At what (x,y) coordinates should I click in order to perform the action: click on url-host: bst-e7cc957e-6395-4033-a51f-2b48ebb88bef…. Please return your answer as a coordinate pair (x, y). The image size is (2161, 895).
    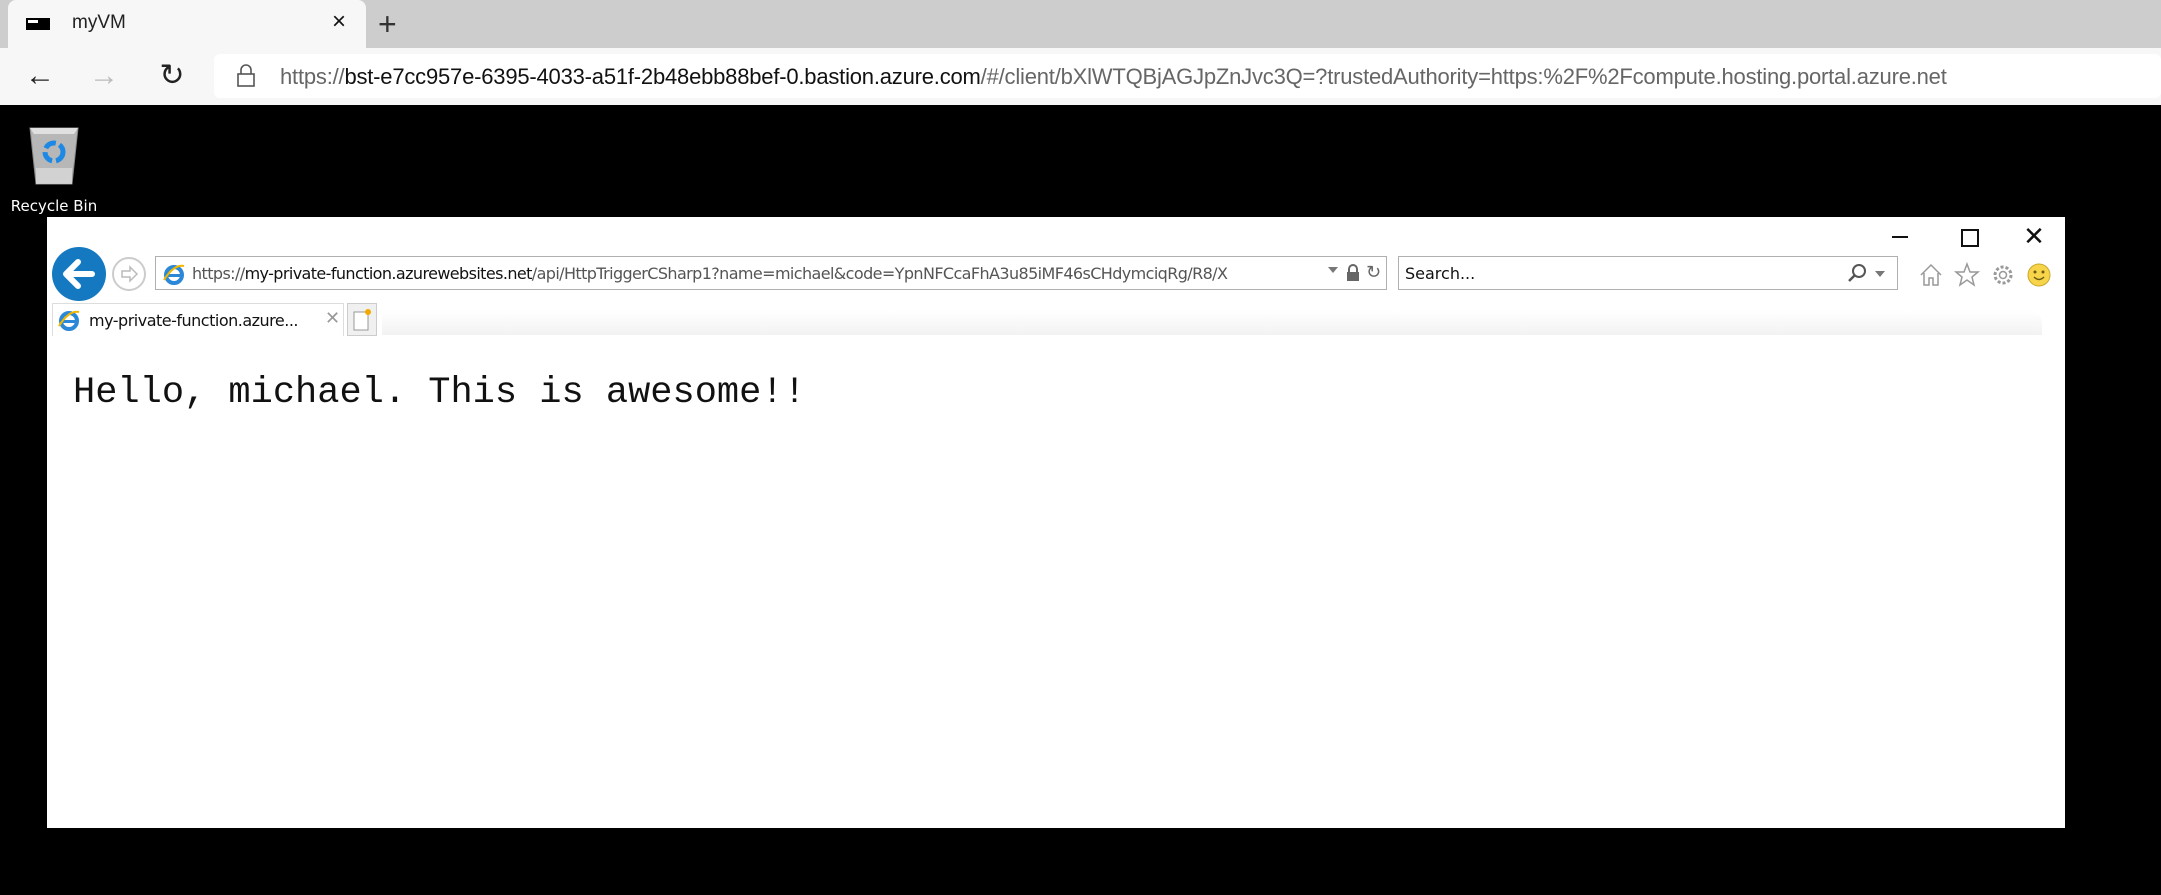
    Looking at the image, I should click on (662, 76).